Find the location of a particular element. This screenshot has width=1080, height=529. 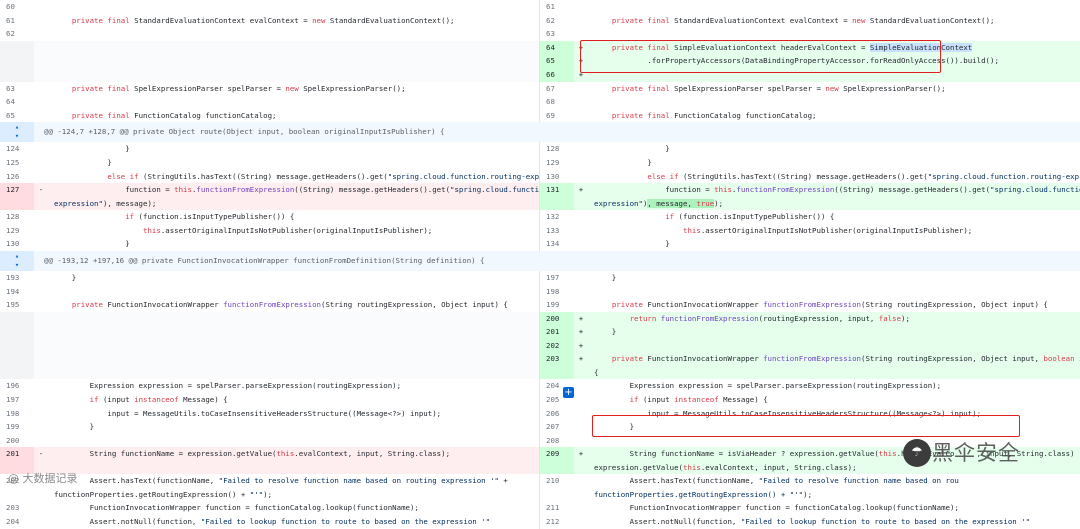

add-comment-button: + is located at coordinates (568, 392).